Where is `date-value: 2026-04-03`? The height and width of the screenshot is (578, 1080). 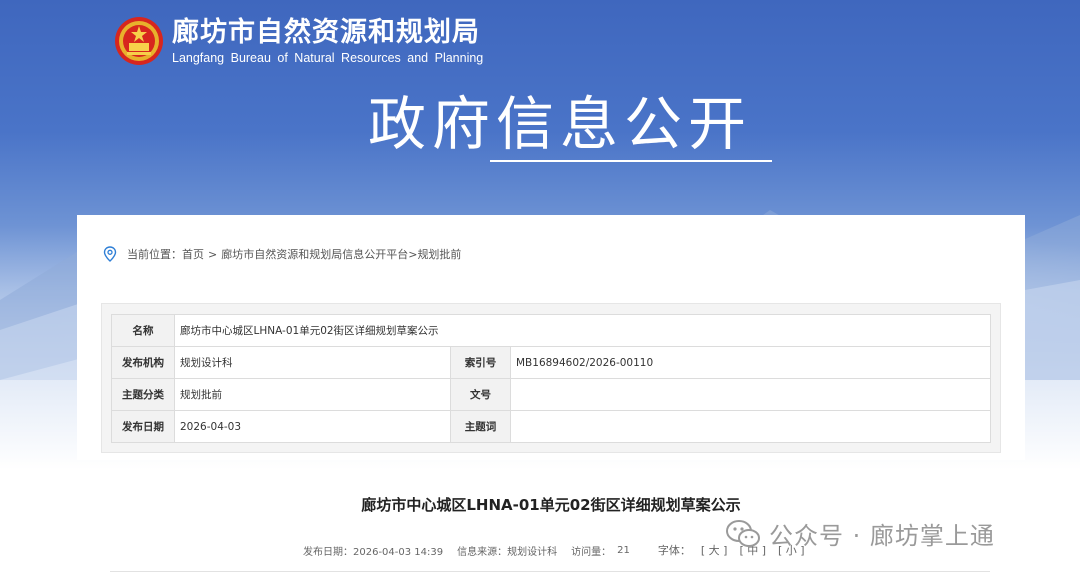
date-value: 2026-04-03 is located at coordinates (312, 426).